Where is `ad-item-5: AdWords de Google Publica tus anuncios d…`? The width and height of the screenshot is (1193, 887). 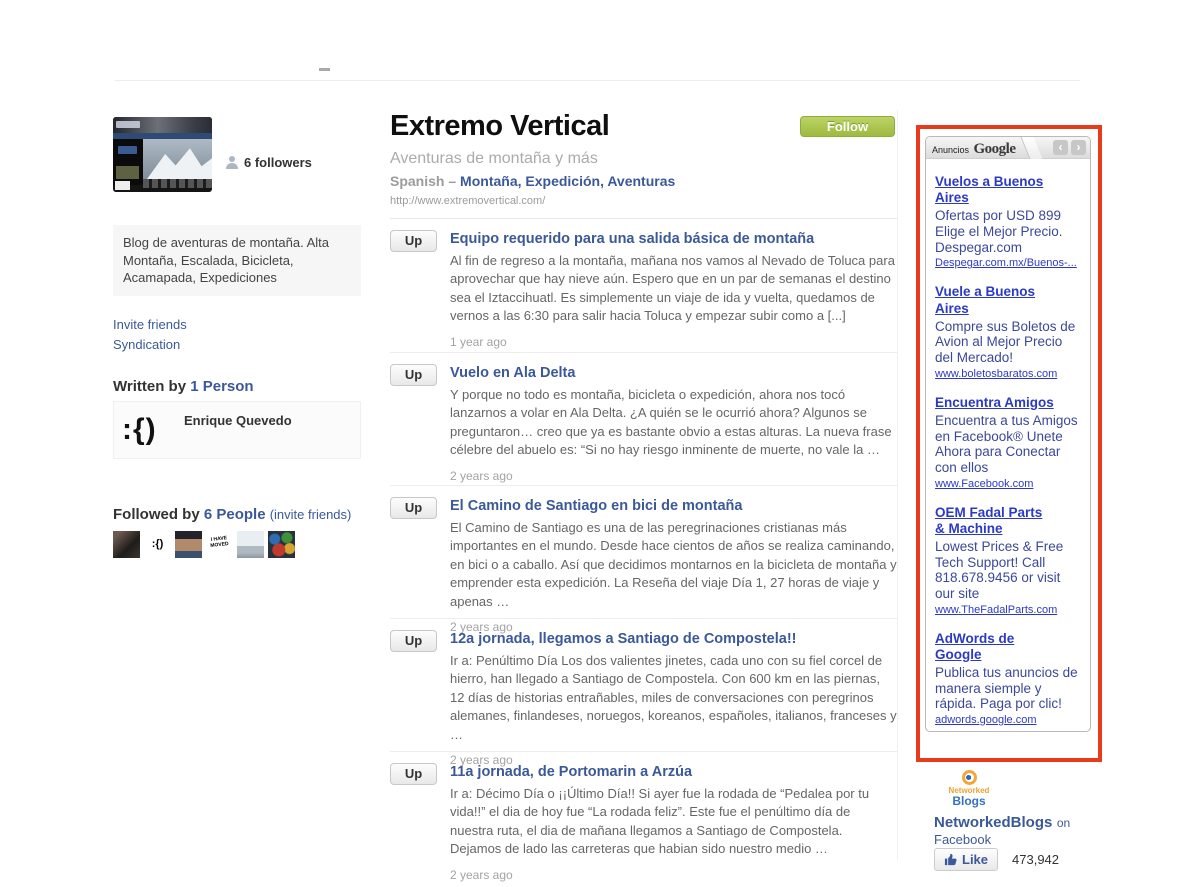 ad-item-5: AdWords de Google Publica tus anuncios d… is located at coordinates (1008, 678).